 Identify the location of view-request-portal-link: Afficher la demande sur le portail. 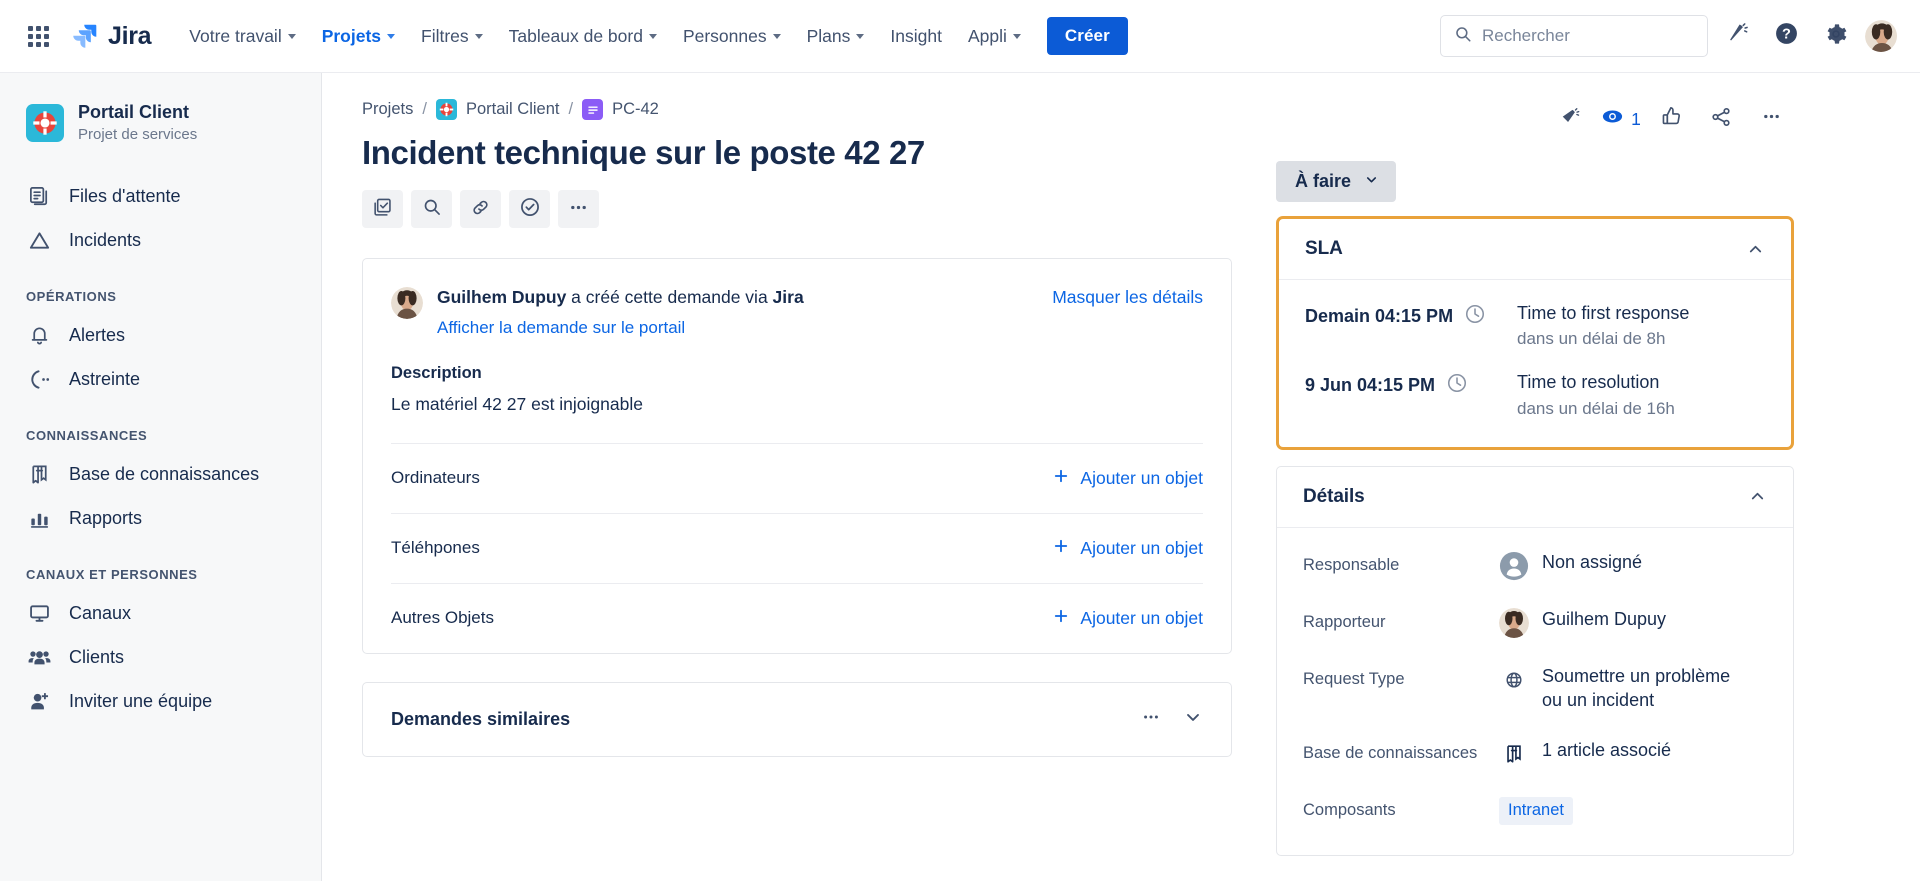
(561, 328).